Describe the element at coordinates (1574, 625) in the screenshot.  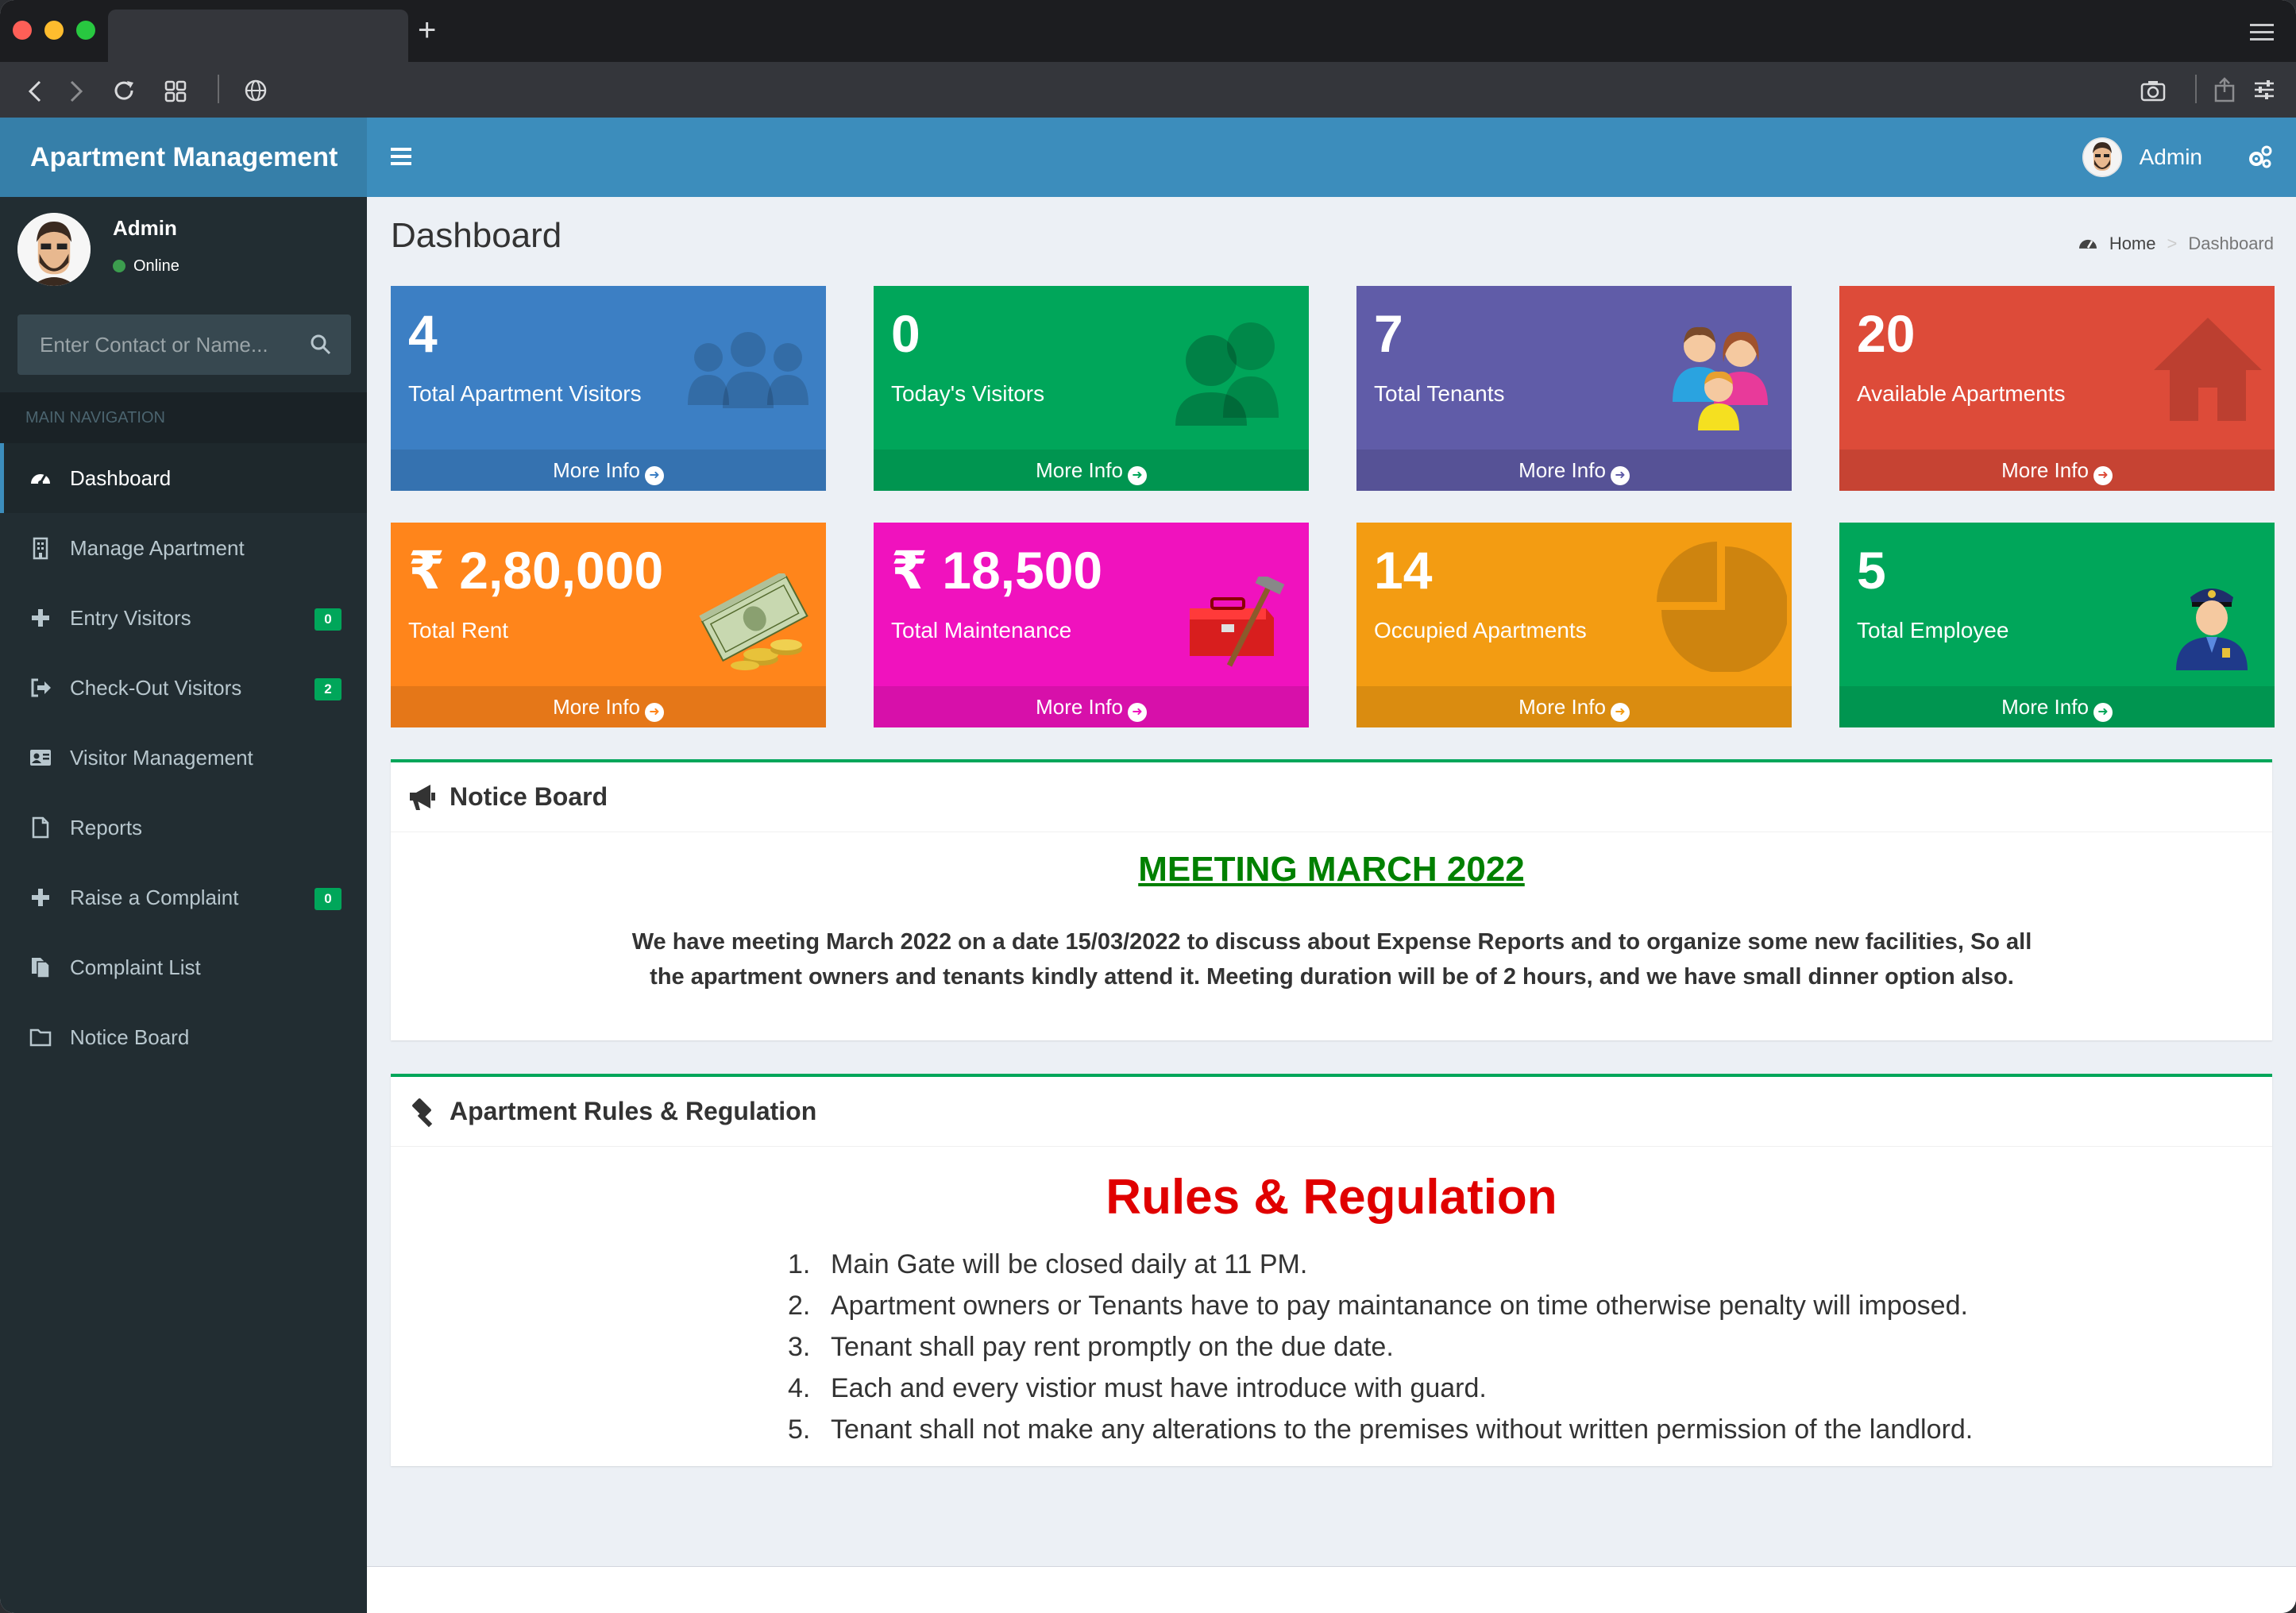
I see `tile-occupied-apartments: 14 Occupied Apartments More Info ➜` at that location.